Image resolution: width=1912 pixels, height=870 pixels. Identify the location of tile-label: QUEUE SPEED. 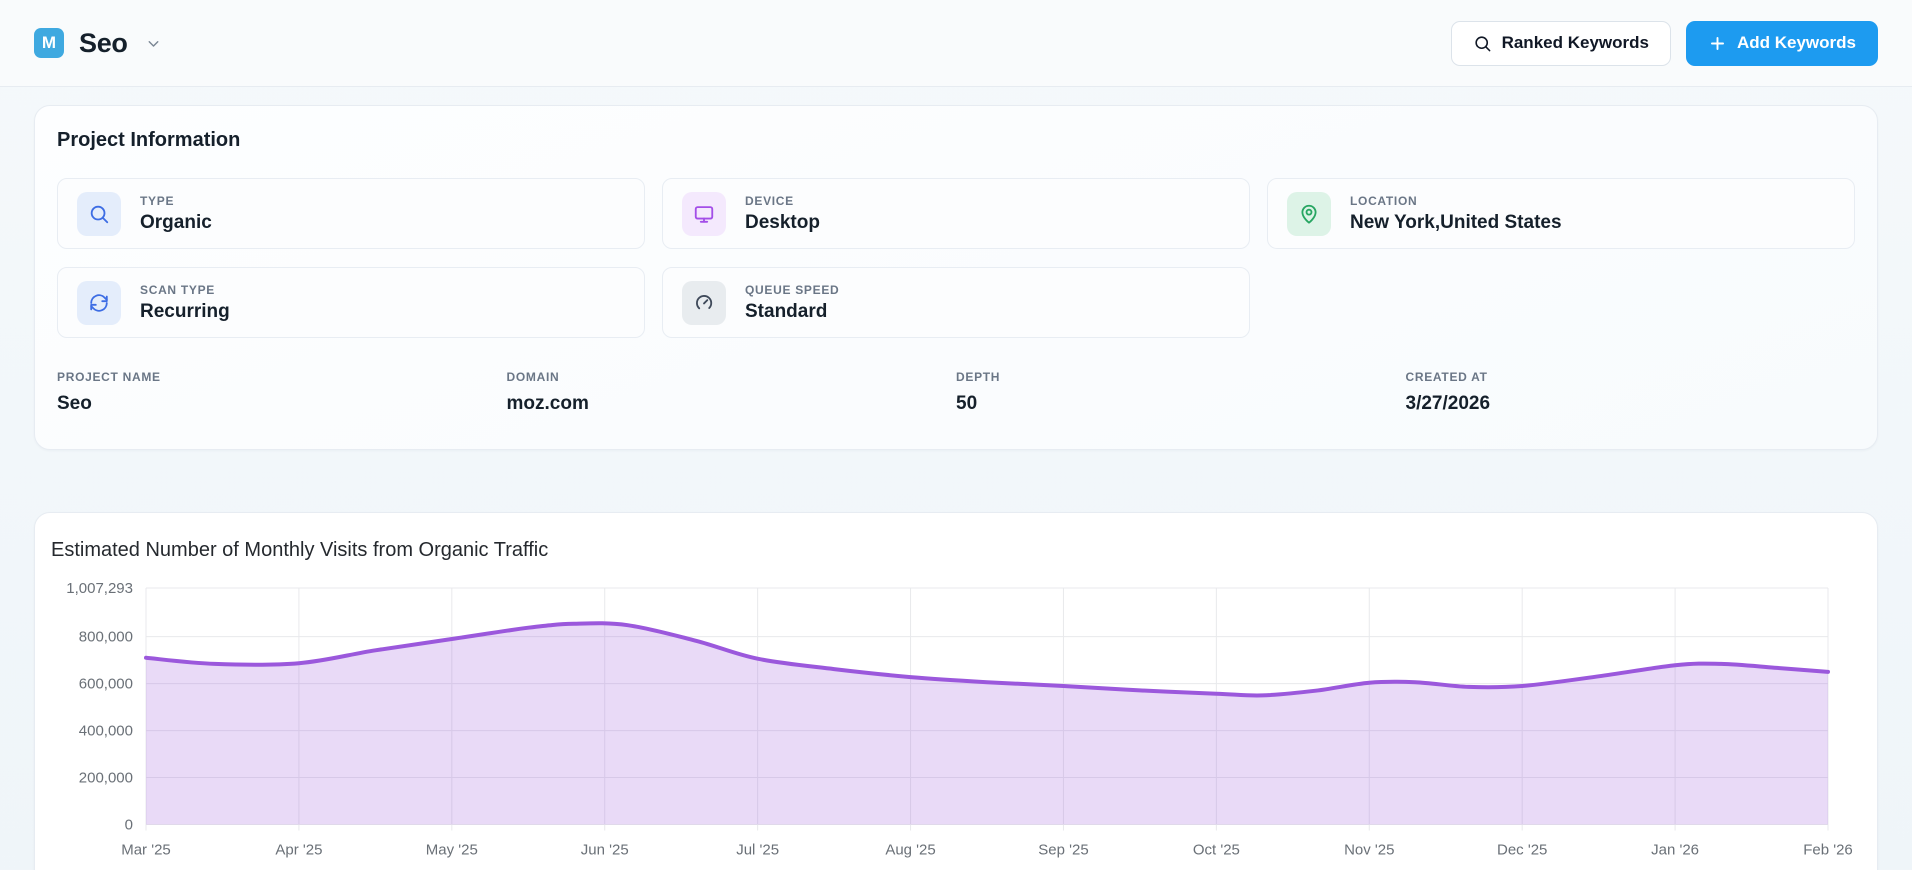
(792, 289).